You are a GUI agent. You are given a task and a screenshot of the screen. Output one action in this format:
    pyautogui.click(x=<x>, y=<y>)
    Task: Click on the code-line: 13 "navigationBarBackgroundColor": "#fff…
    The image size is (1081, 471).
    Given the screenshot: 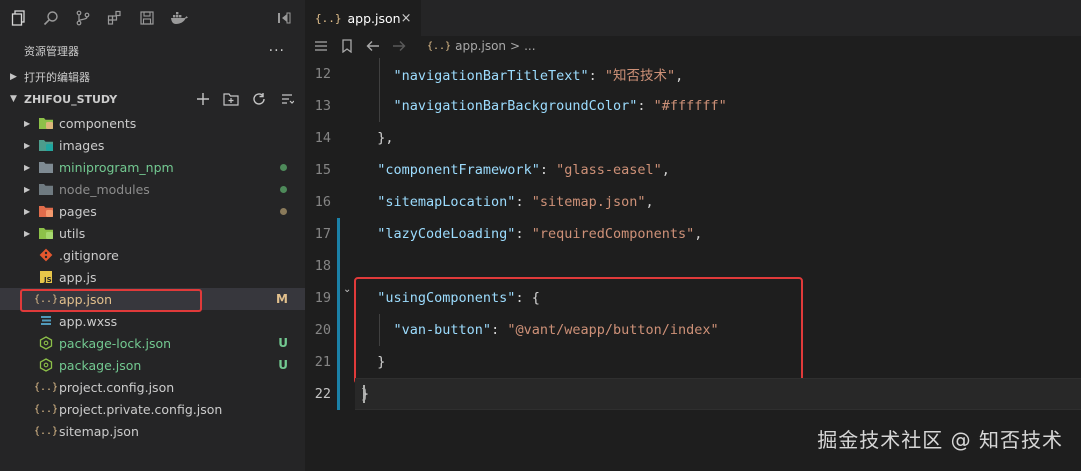 What is the action you would take?
    pyautogui.click(x=693, y=106)
    